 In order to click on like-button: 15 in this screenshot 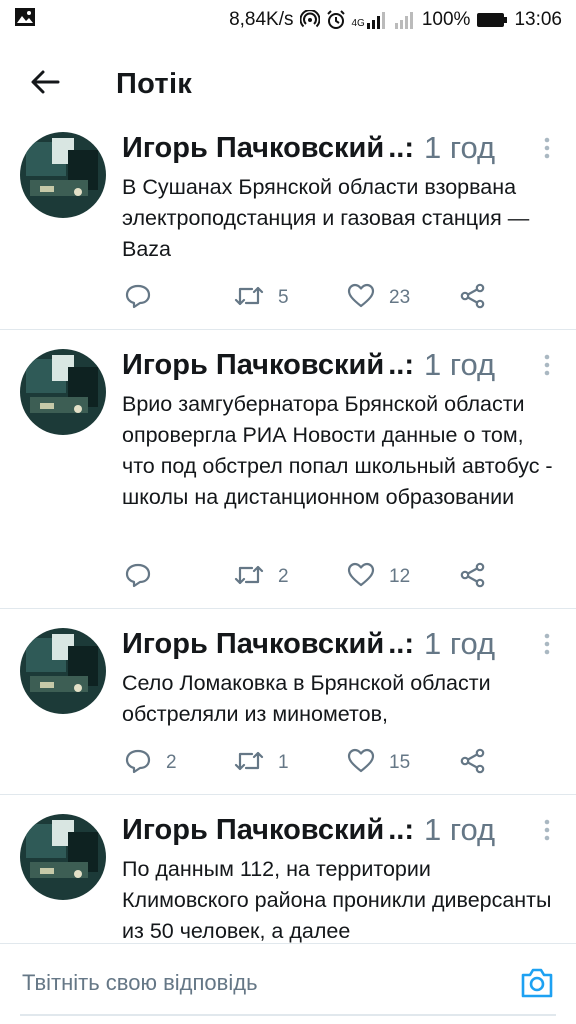, I will do `click(403, 763)`.